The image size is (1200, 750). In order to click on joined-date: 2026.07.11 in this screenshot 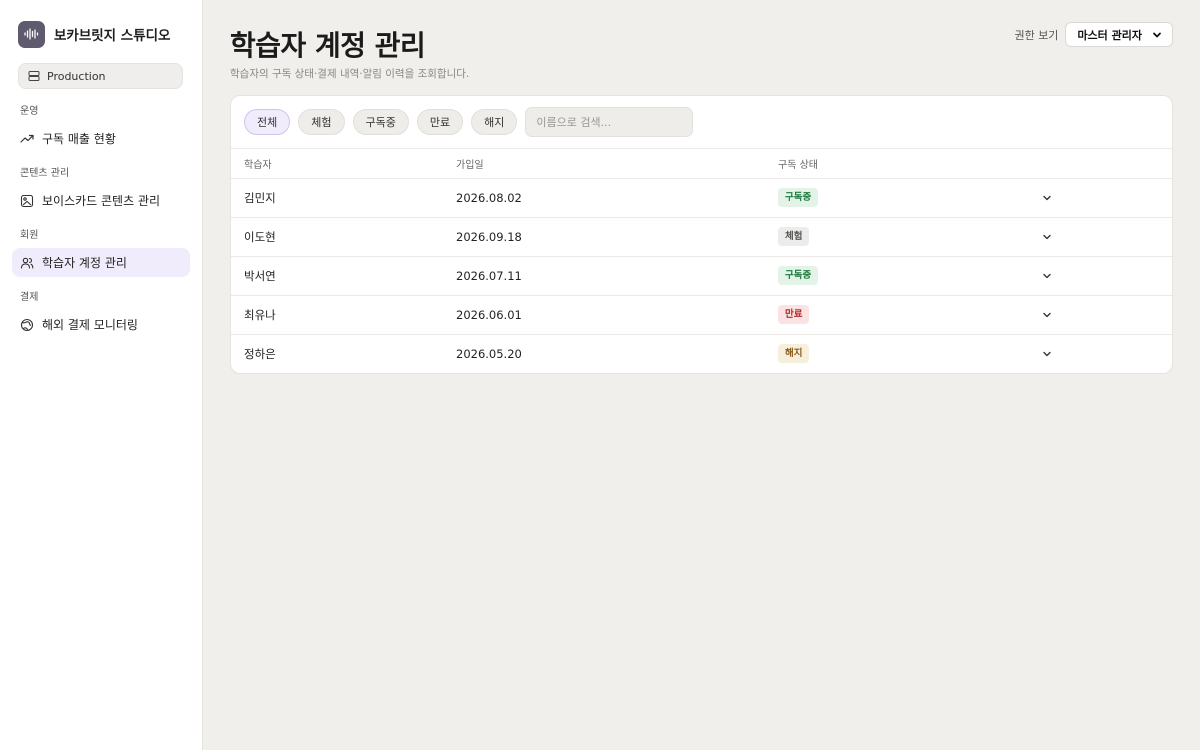, I will do `click(489, 275)`.